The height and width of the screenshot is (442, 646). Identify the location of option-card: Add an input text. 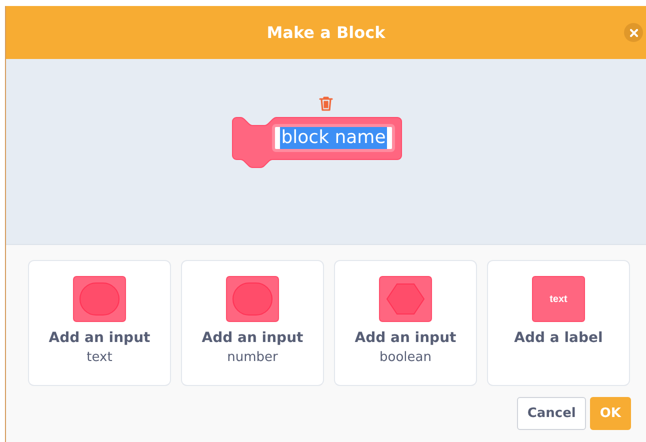
(99, 323).